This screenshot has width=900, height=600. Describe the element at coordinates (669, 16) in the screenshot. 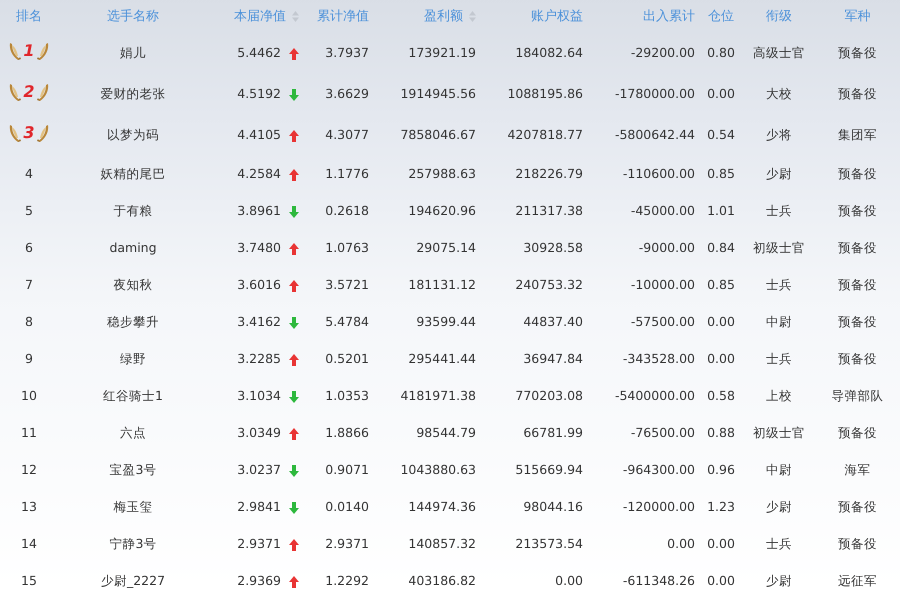

I see `column-header: 出入累计` at that location.